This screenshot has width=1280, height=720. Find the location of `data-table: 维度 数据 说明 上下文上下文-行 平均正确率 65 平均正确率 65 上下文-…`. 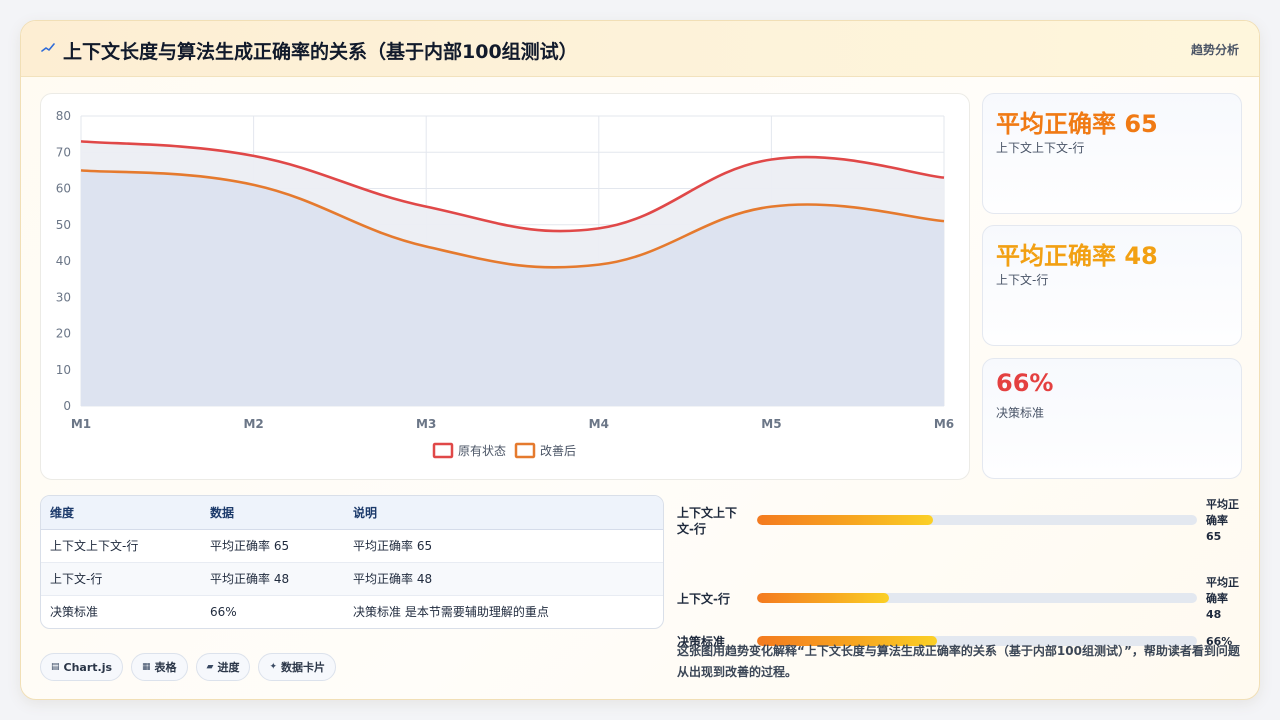

data-table: 维度 数据 说明 上下文上下文-行 平均正确率 65 平均正确率 65 上下文-… is located at coordinates (352, 562).